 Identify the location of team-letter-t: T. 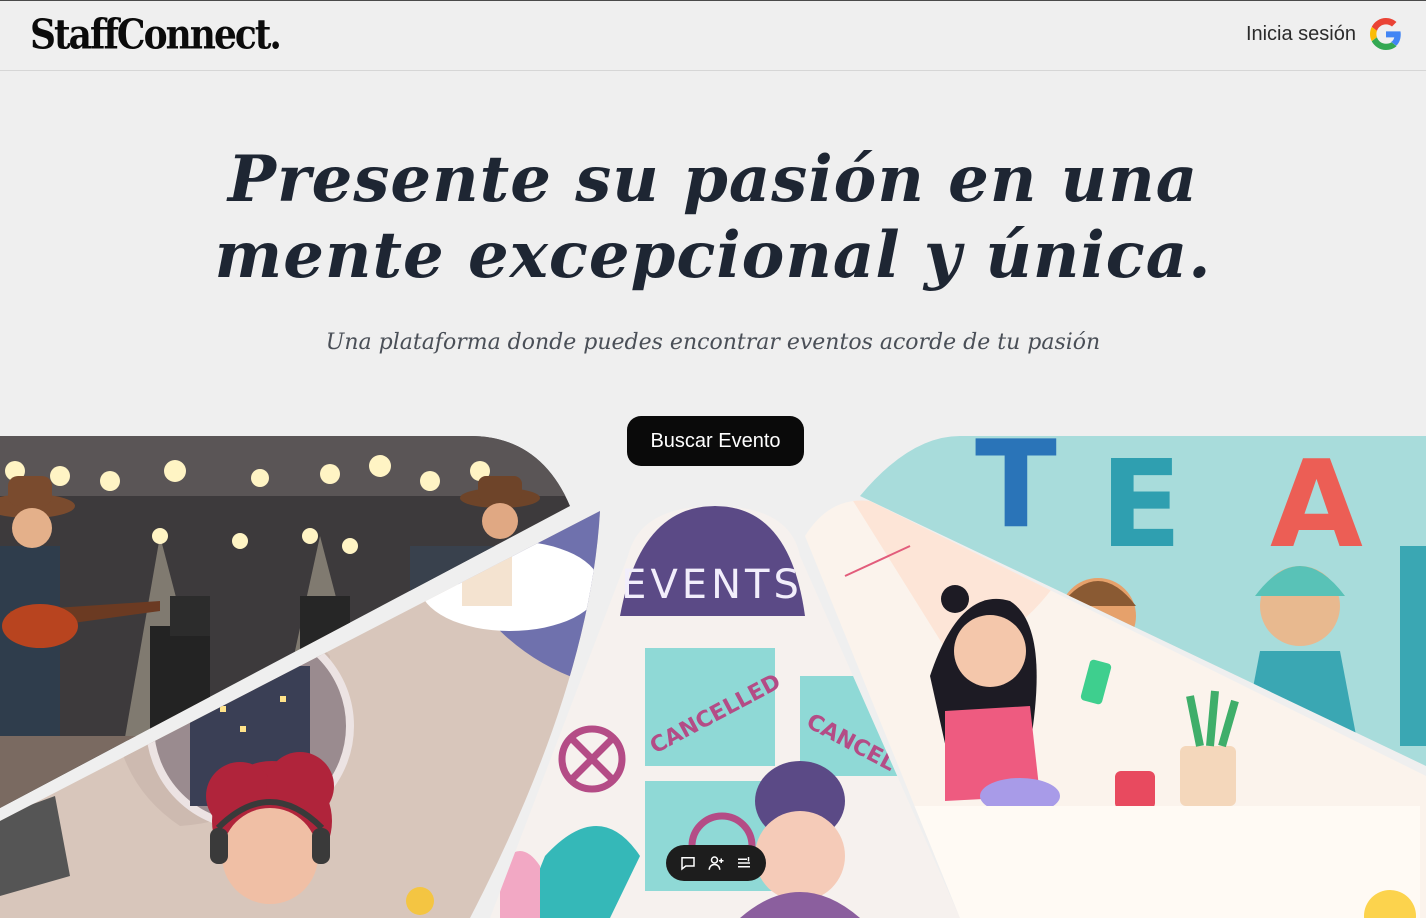
(1016, 495).